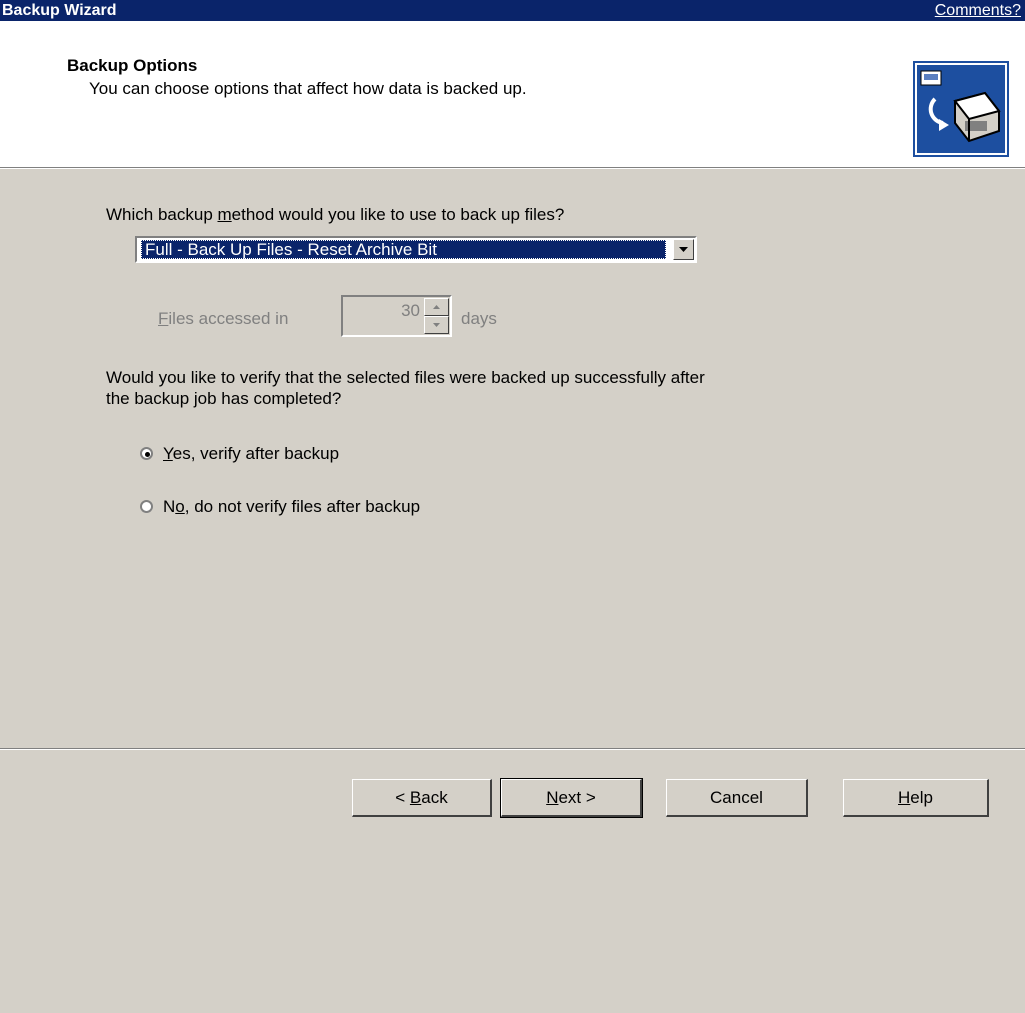 The height and width of the screenshot is (1013, 1025). I want to click on header-divider, so click(512, 168).